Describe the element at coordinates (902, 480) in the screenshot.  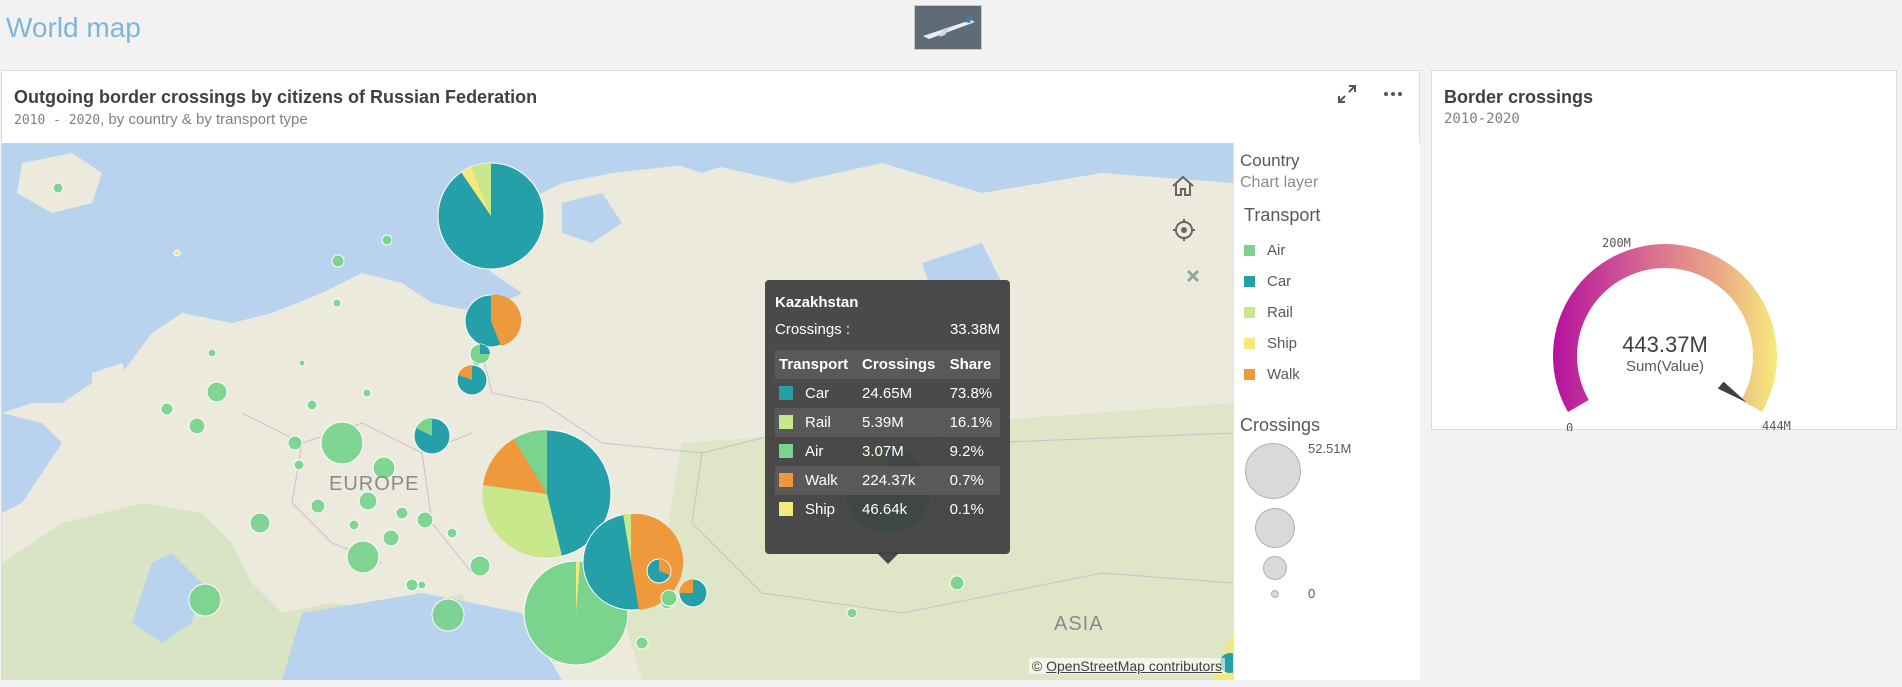
I see `tooltip-crossings: 224.37k` at that location.